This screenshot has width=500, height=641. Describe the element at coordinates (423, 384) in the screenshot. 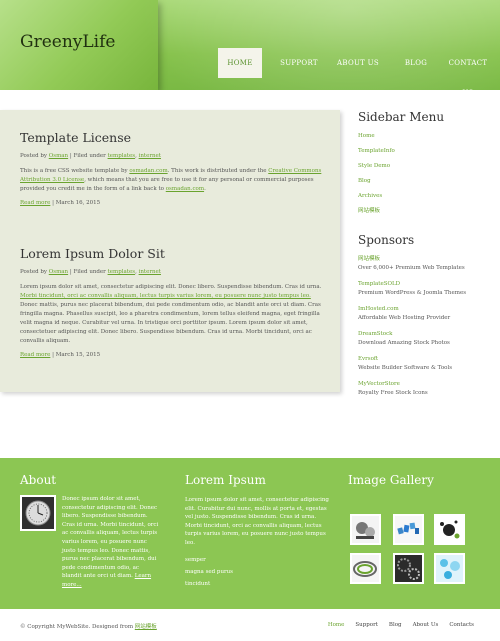

I see `sponsor-link: MyVectorStore` at that location.